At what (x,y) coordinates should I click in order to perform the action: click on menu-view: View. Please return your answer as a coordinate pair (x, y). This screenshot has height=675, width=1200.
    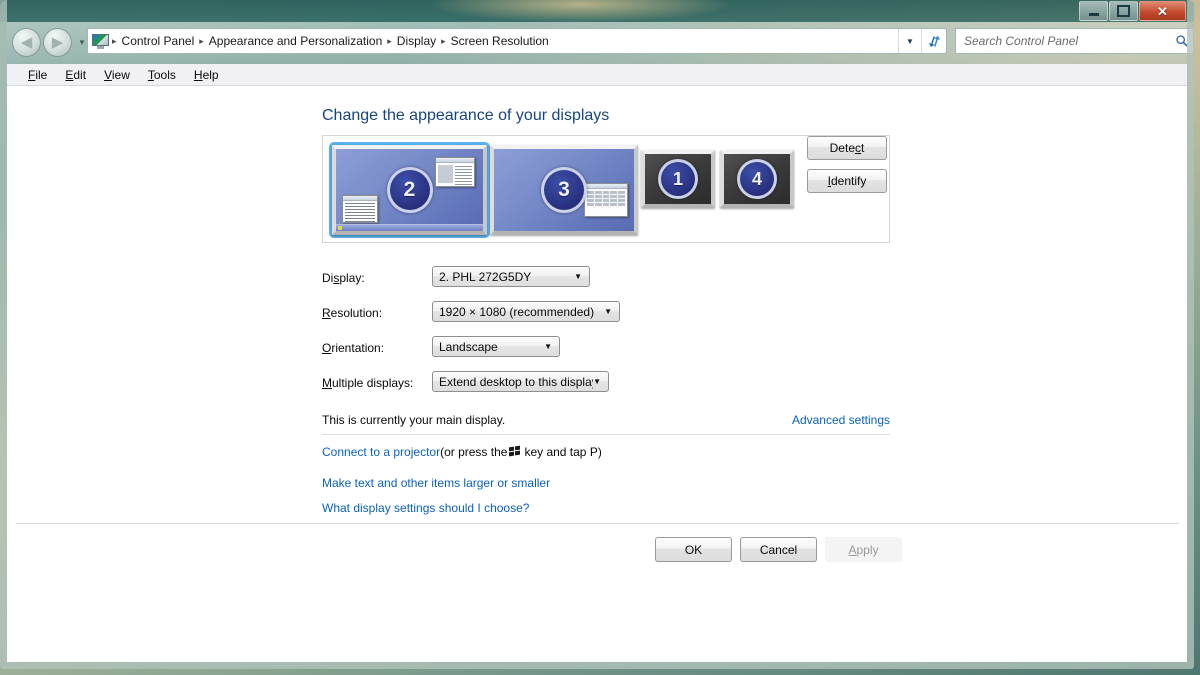
    Looking at the image, I should click on (117, 75).